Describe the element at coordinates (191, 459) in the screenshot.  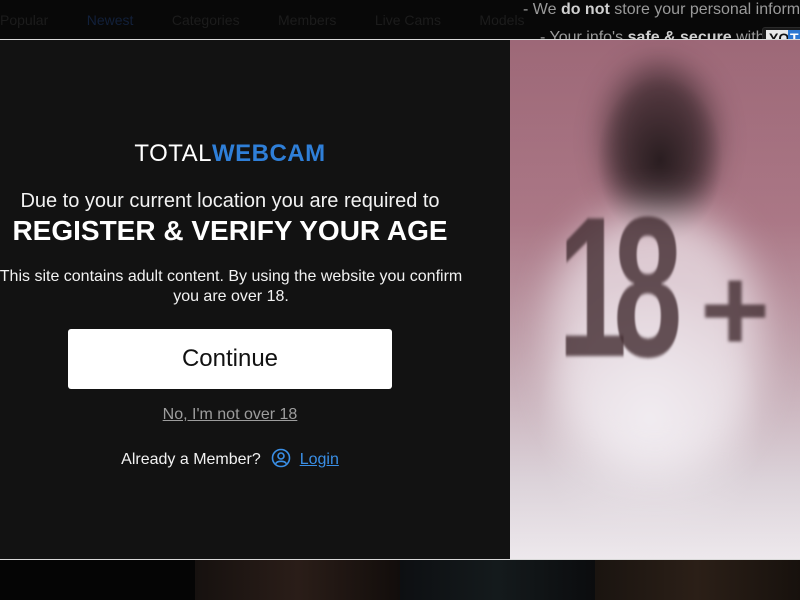
I see `already-member-label: Already a Member?` at that location.